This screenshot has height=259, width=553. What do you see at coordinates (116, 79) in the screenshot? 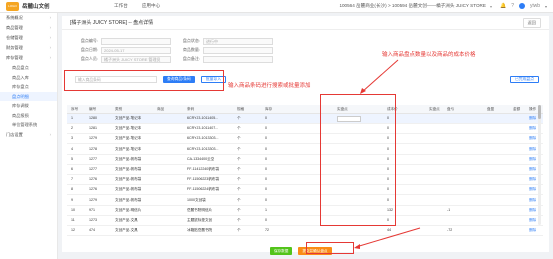
I see `barcode-search-input: 输入商品条码` at bounding box center [116, 79].